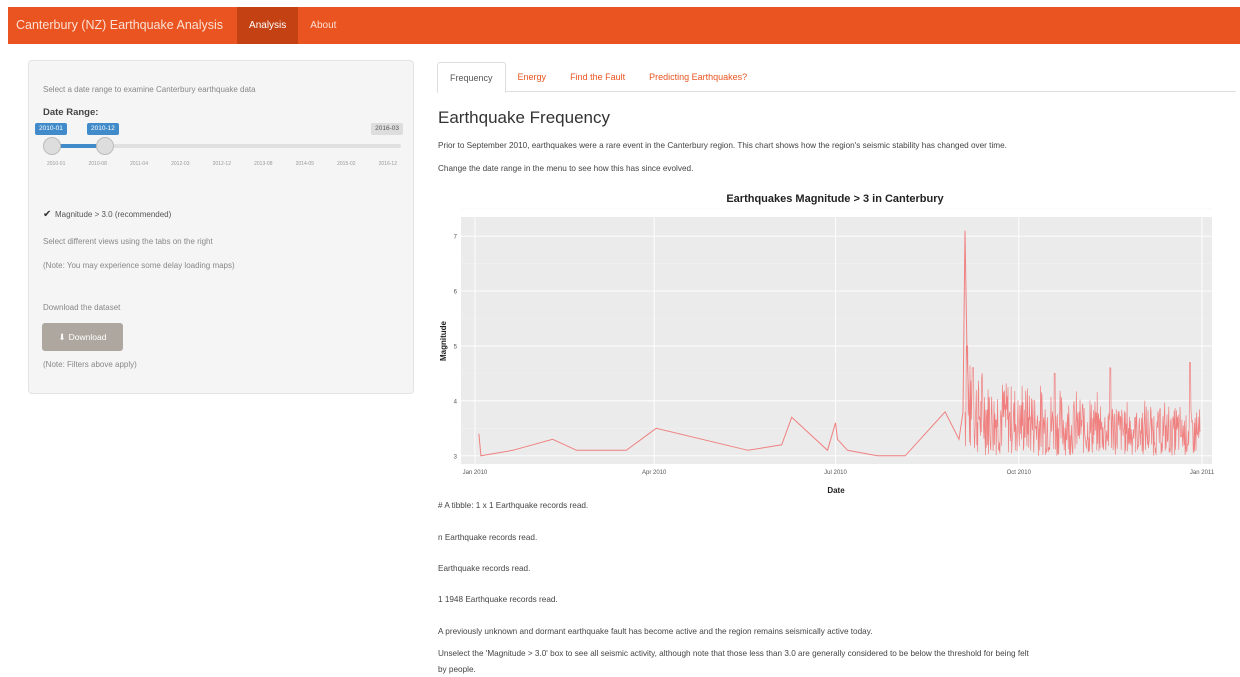 The width and height of the screenshot is (1240, 677). I want to click on checkmark-icon: ✔, so click(47, 215).